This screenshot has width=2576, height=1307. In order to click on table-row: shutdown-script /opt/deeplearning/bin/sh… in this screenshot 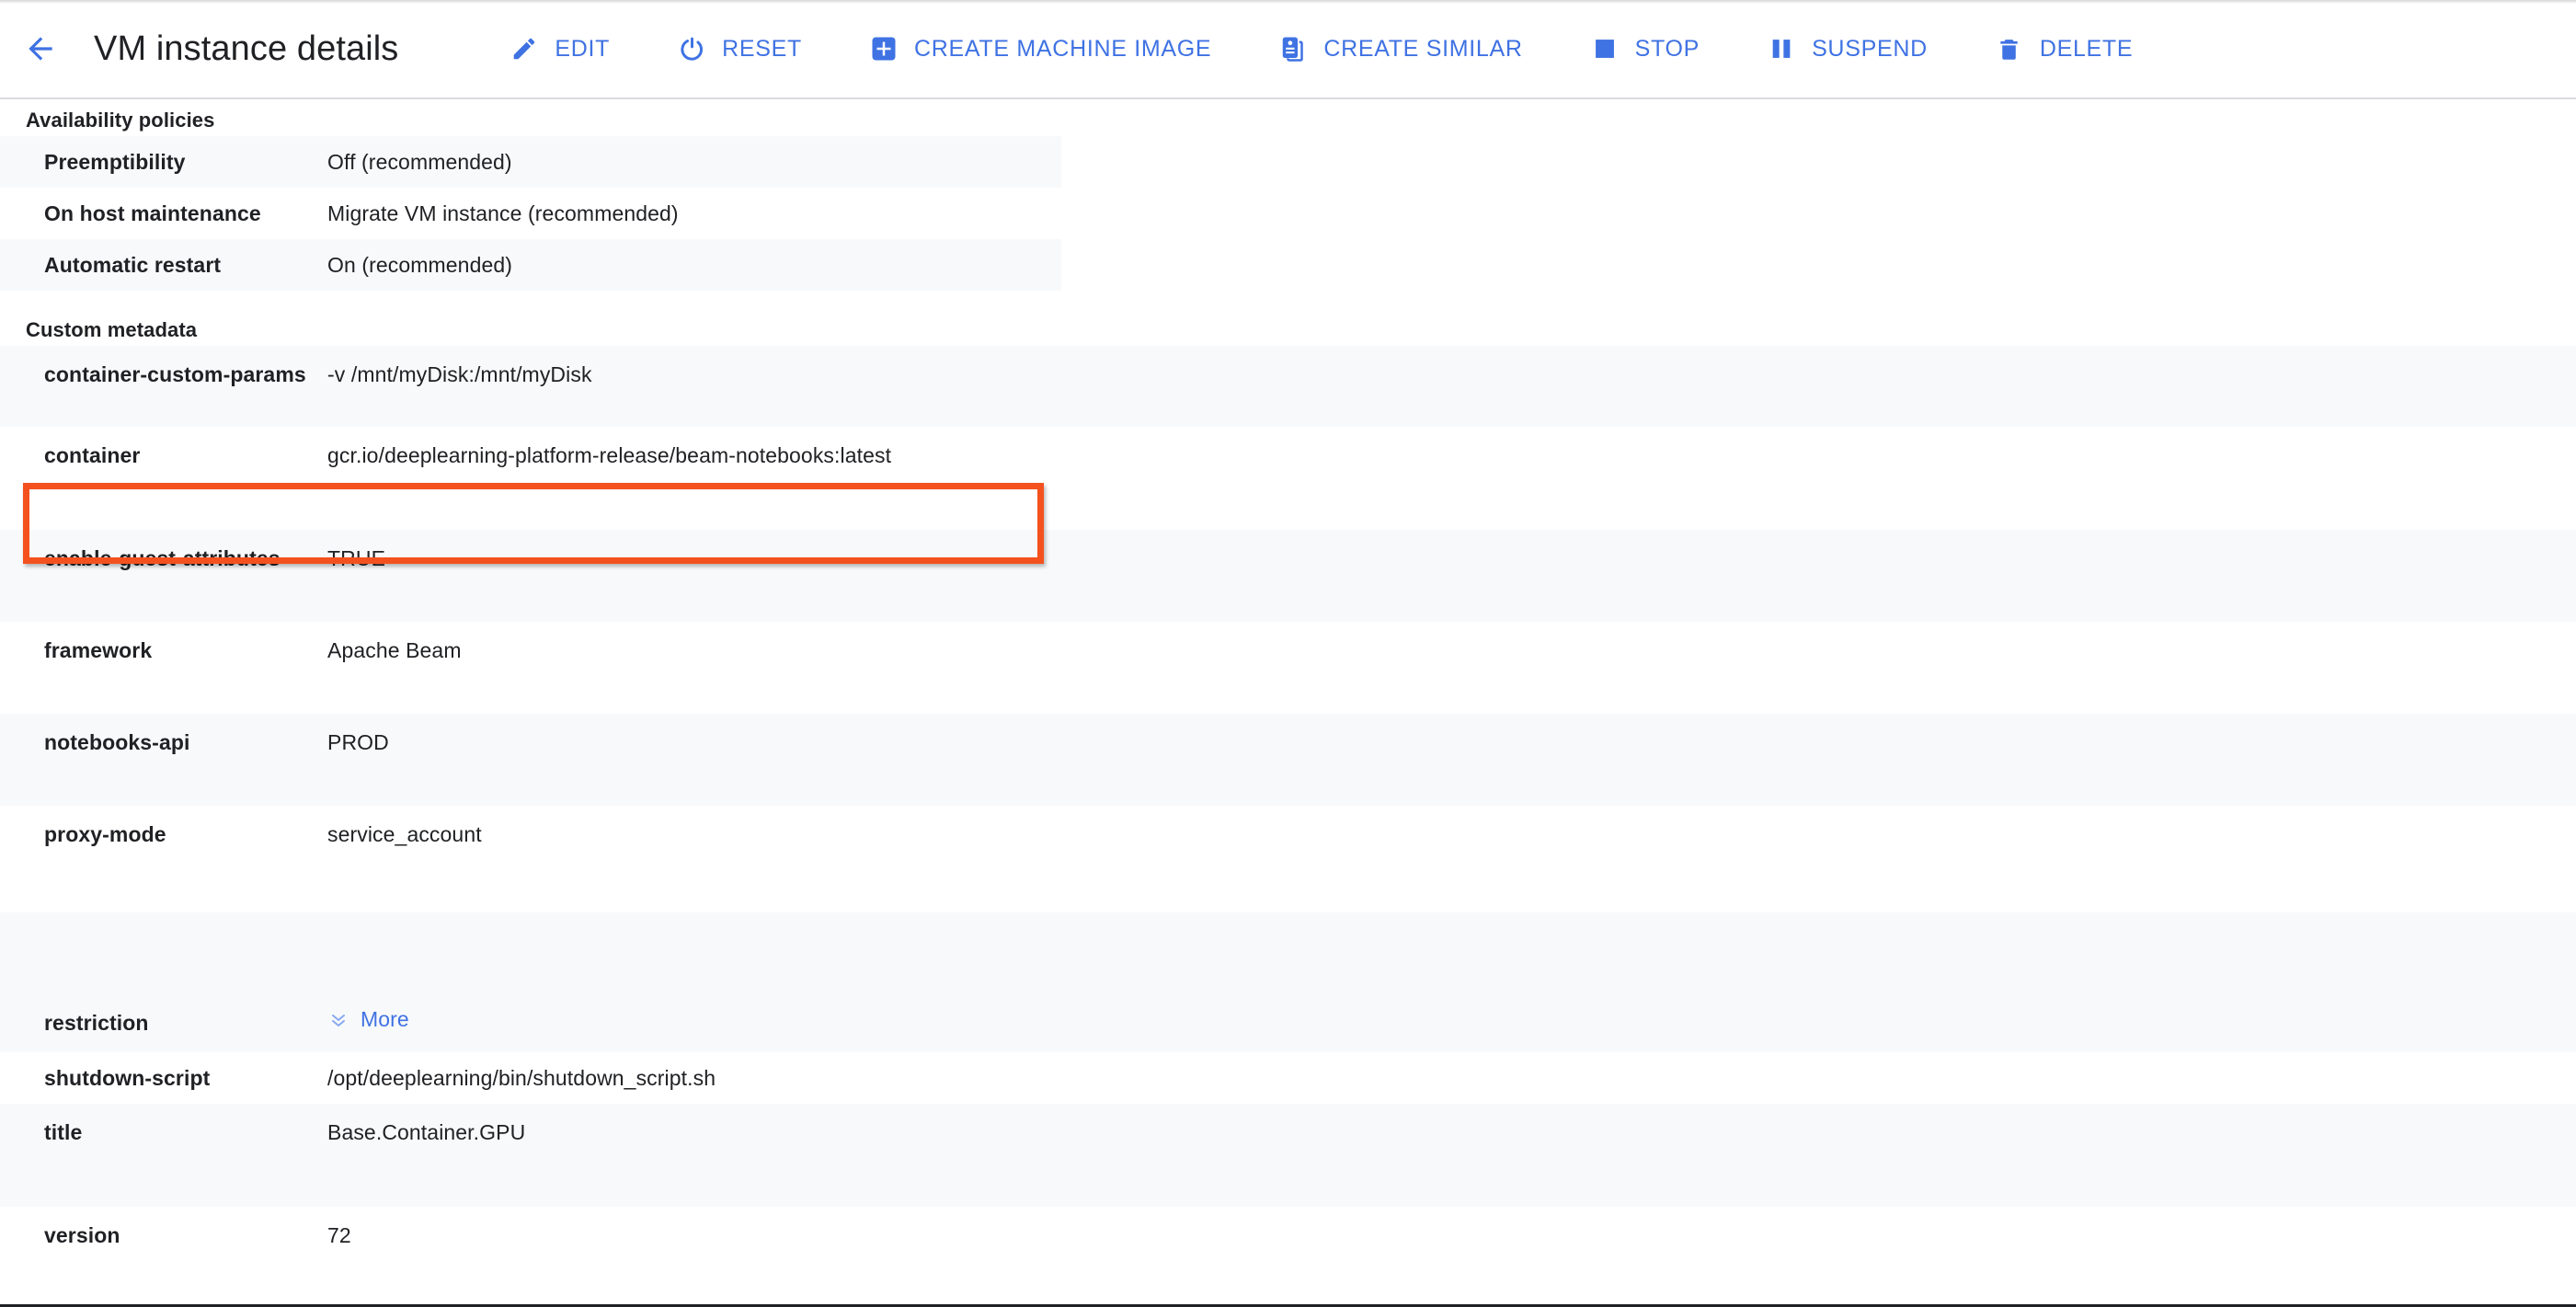, I will do `click(1288, 1078)`.